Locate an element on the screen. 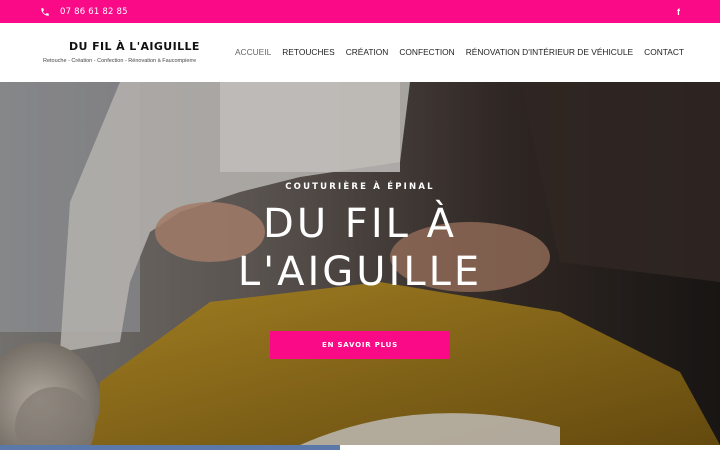  nav-item-confection: CONFECTION is located at coordinates (426, 52).